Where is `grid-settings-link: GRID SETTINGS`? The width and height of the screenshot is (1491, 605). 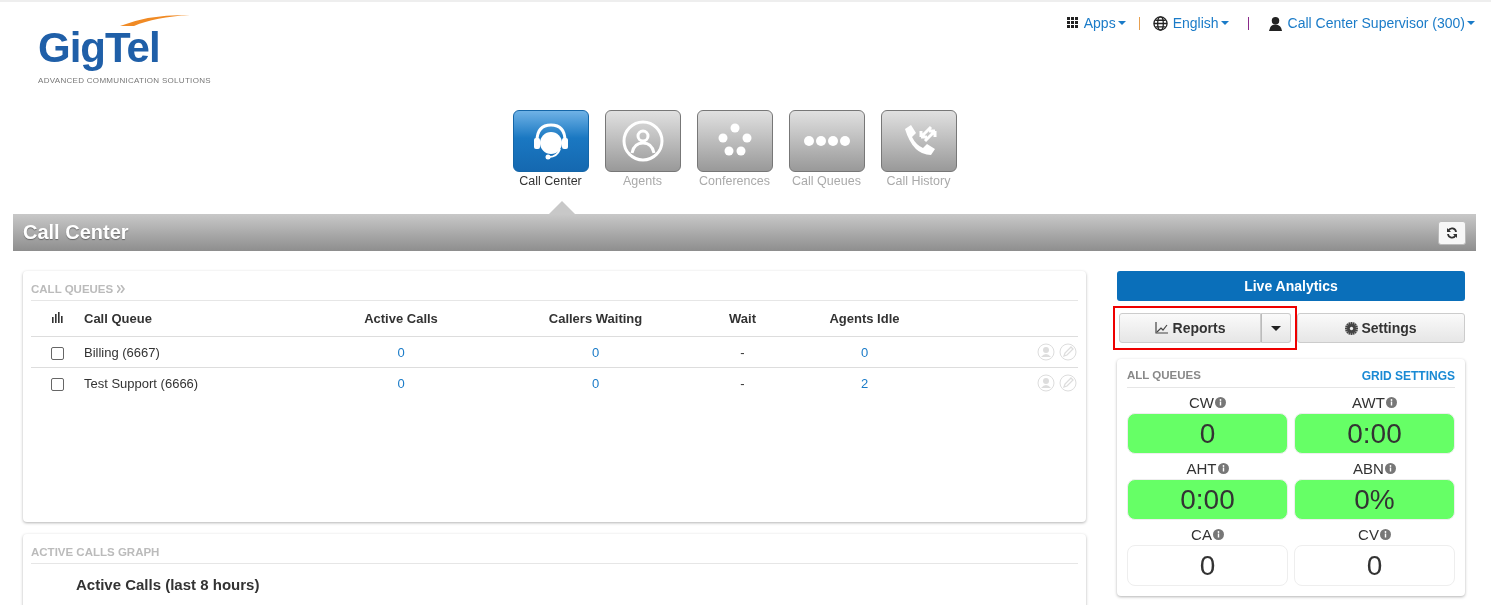
grid-settings-link: GRID SETTINGS is located at coordinates (1408, 376).